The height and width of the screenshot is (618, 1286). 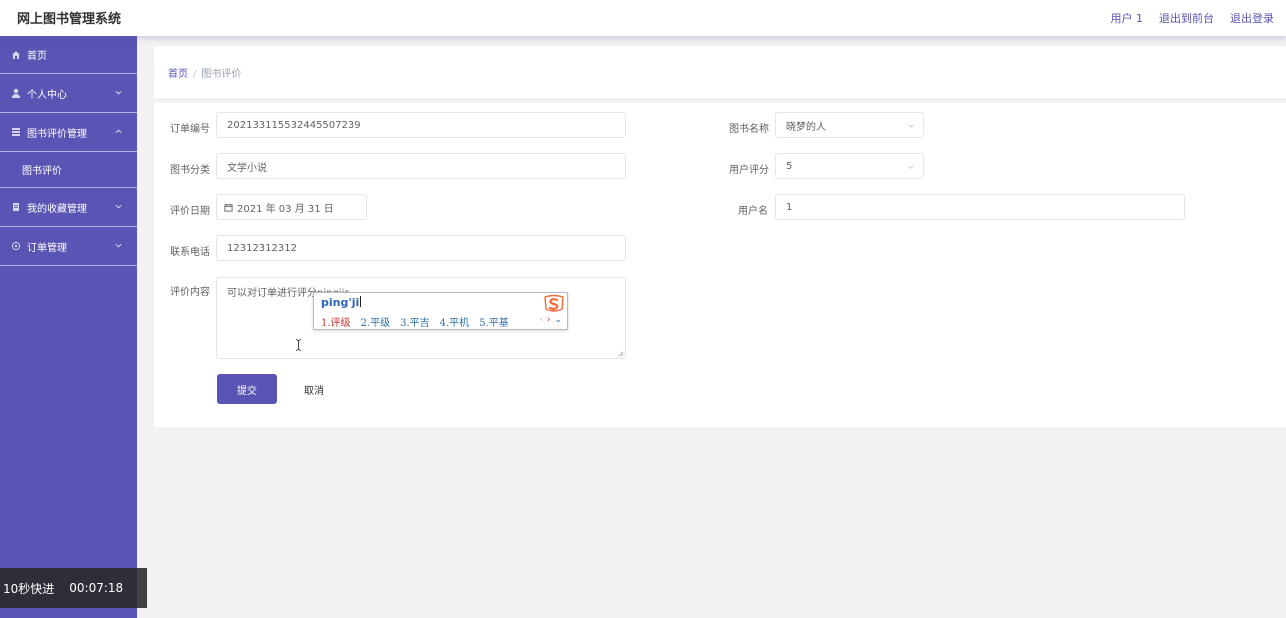 What do you see at coordinates (16, 207) in the screenshot?
I see `document-icon` at bounding box center [16, 207].